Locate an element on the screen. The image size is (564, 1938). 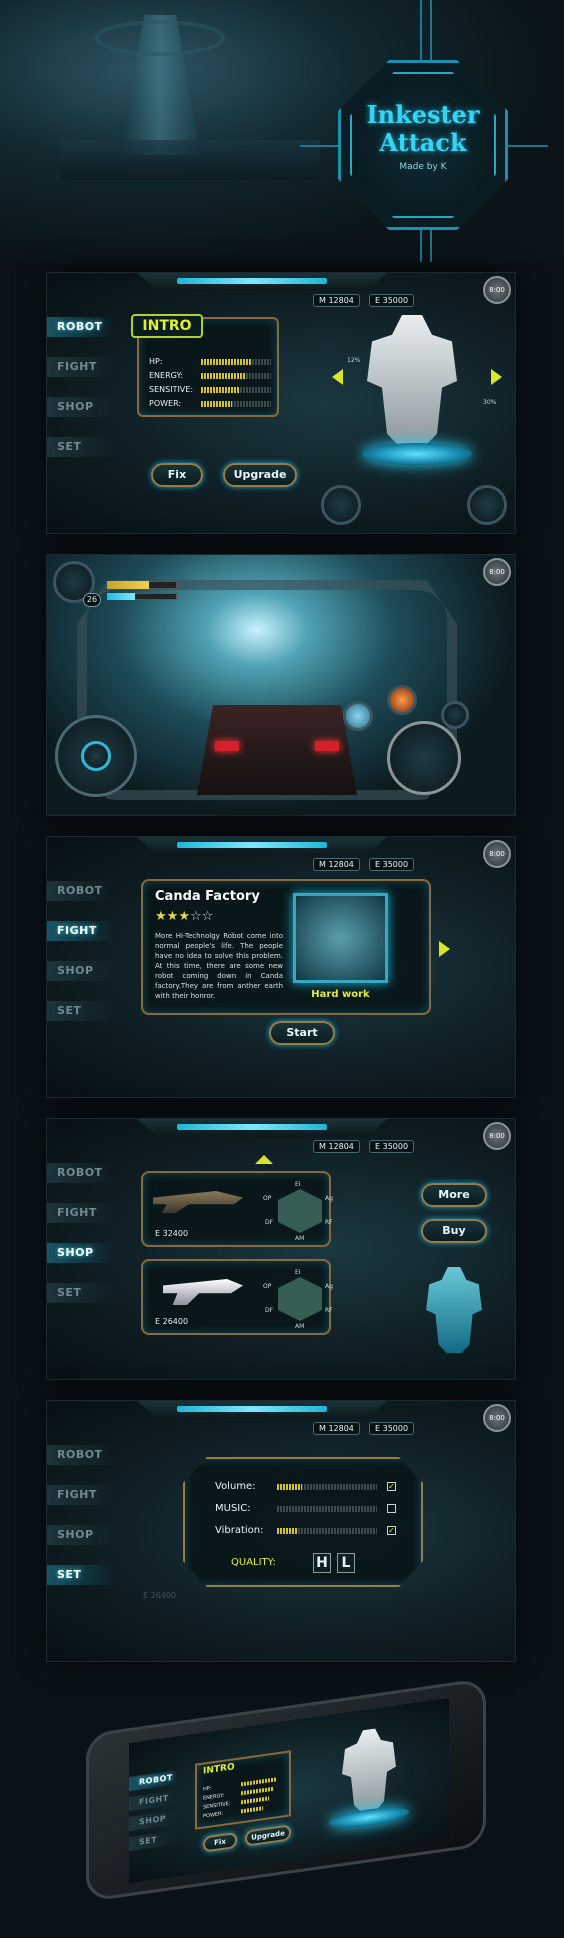
logo-title-line1: Inkester is located at coordinates (423, 114).